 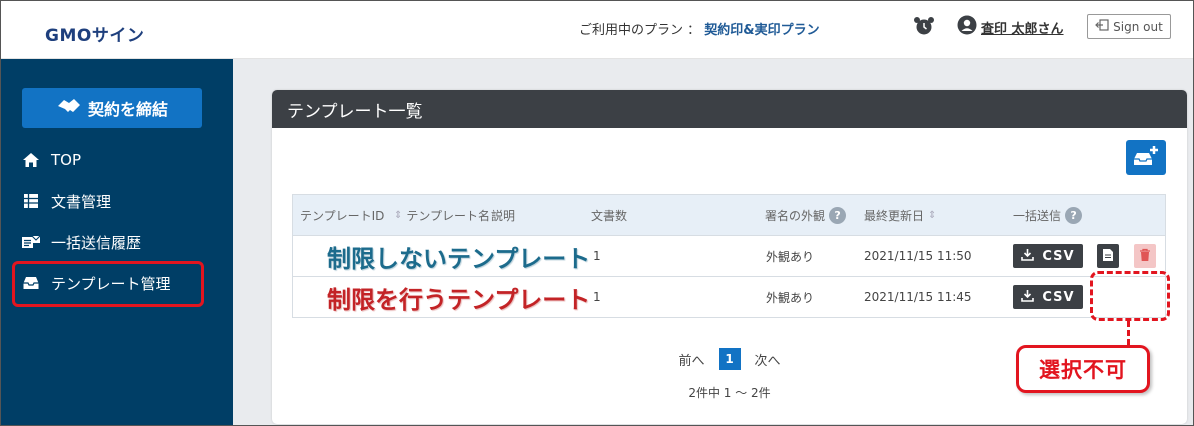 I want to click on sidebar-item-documents: 文書管理, so click(x=66, y=201).